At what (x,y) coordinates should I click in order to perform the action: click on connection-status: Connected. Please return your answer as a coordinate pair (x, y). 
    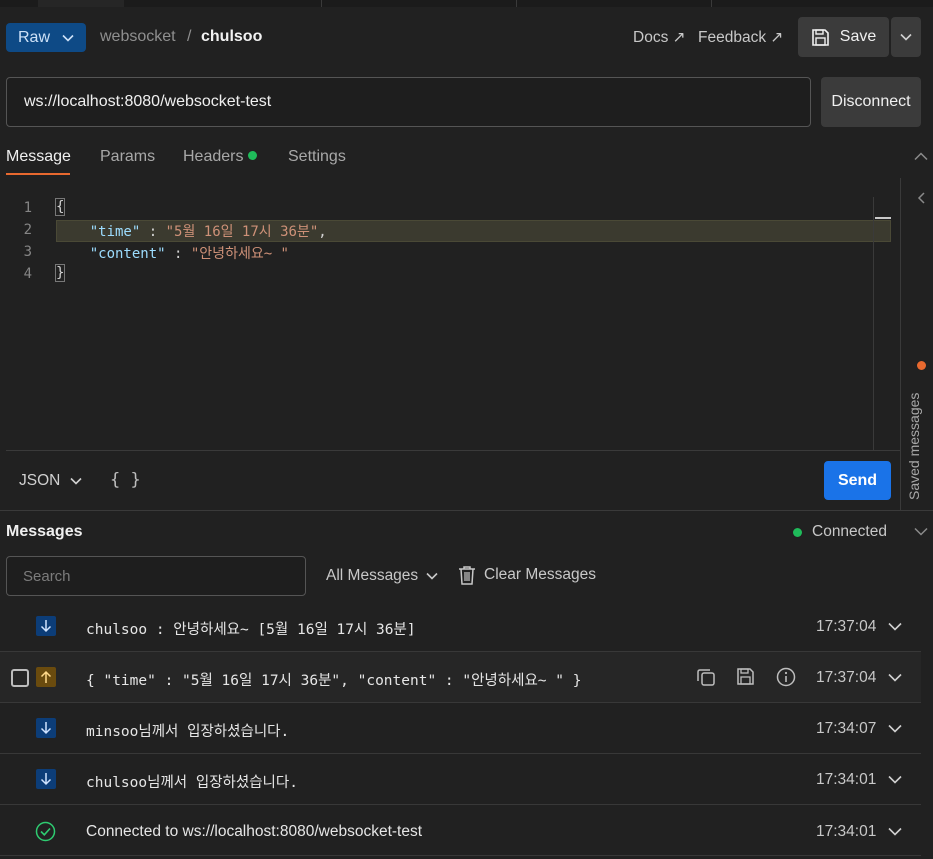
    Looking at the image, I should click on (840, 532).